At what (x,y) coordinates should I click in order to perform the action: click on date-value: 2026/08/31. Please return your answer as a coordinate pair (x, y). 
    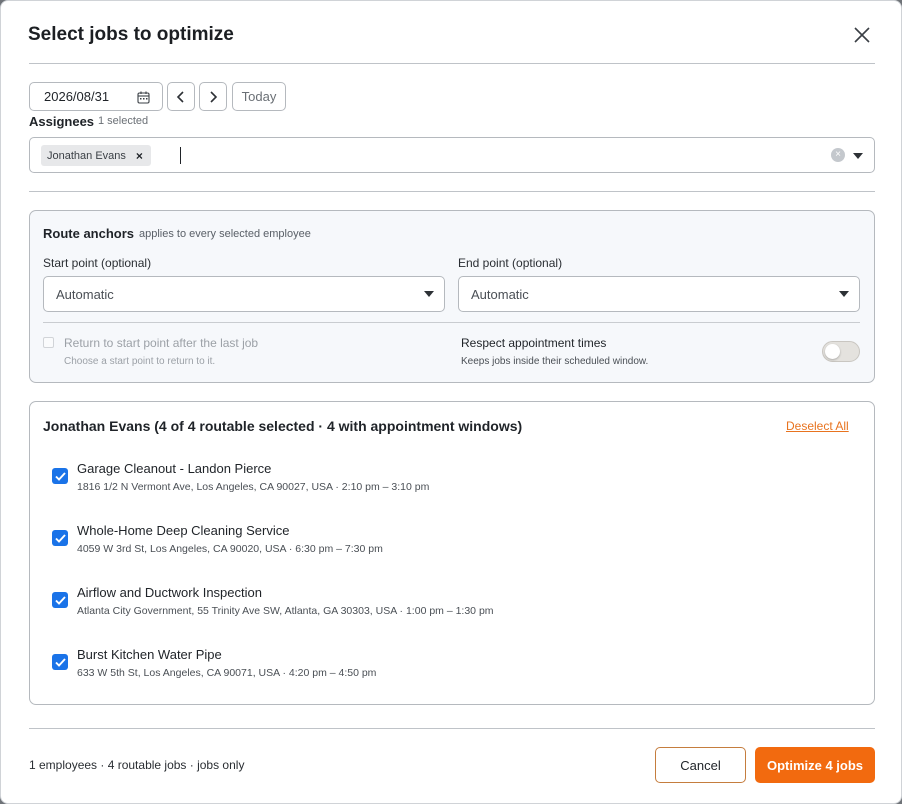
    Looking at the image, I should click on (77, 96).